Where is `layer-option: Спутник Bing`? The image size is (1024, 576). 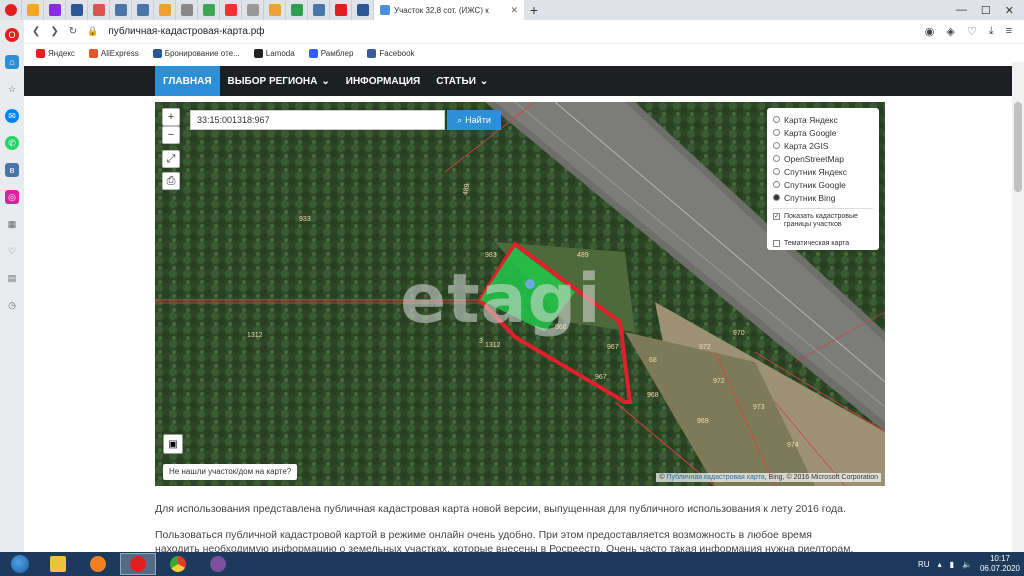
layer-option: Спутник Bing is located at coordinates (823, 197).